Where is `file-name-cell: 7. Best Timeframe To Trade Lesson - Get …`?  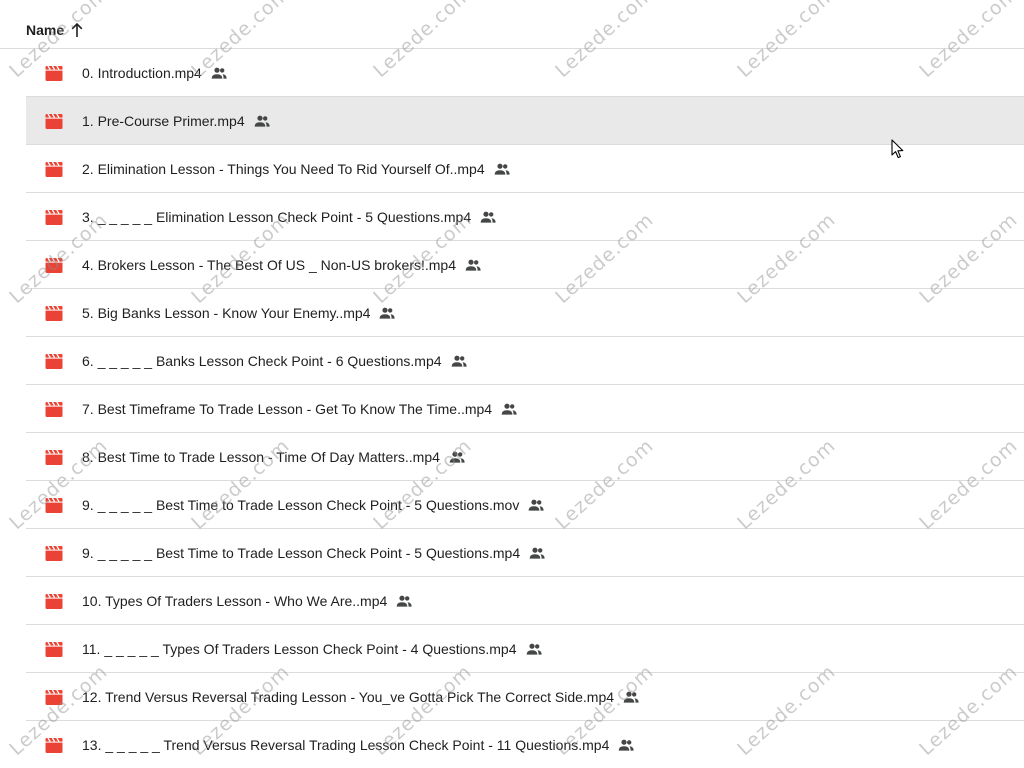 file-name-cell: 7. Best Timeframe To Trade Lesson - Get … is located at coordinates (299, 409).